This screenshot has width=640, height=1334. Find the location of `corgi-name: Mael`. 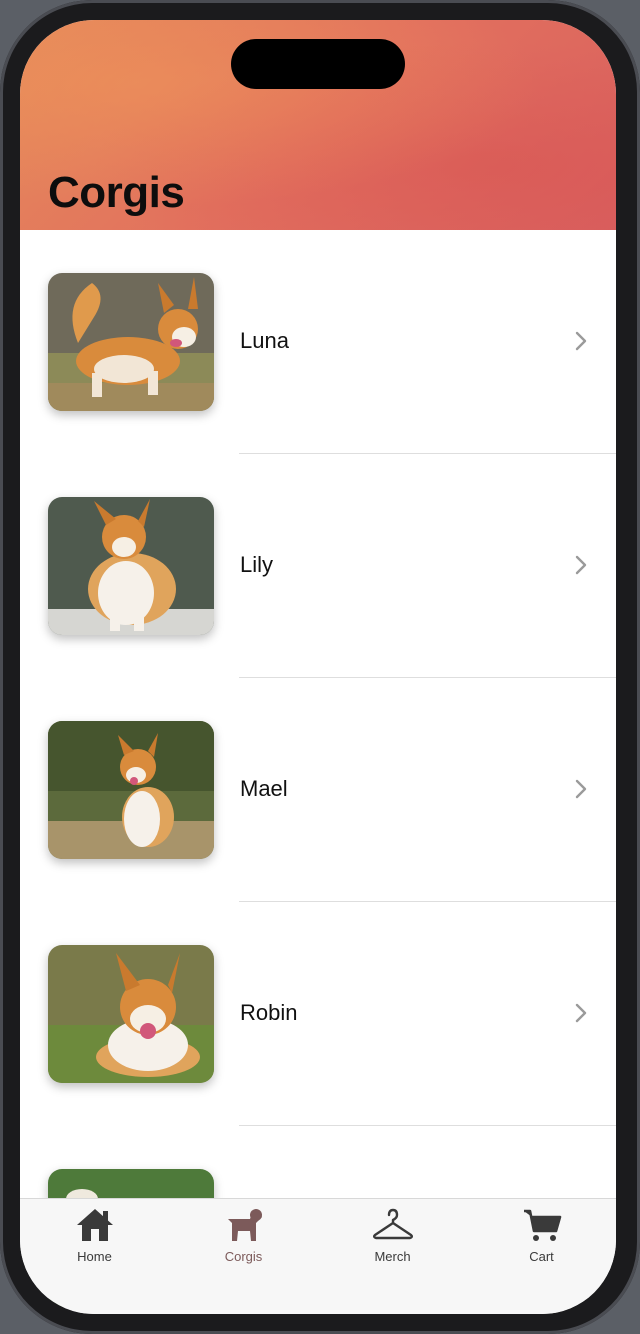

corgi-name: Mael is located at coordinates (264, 788).